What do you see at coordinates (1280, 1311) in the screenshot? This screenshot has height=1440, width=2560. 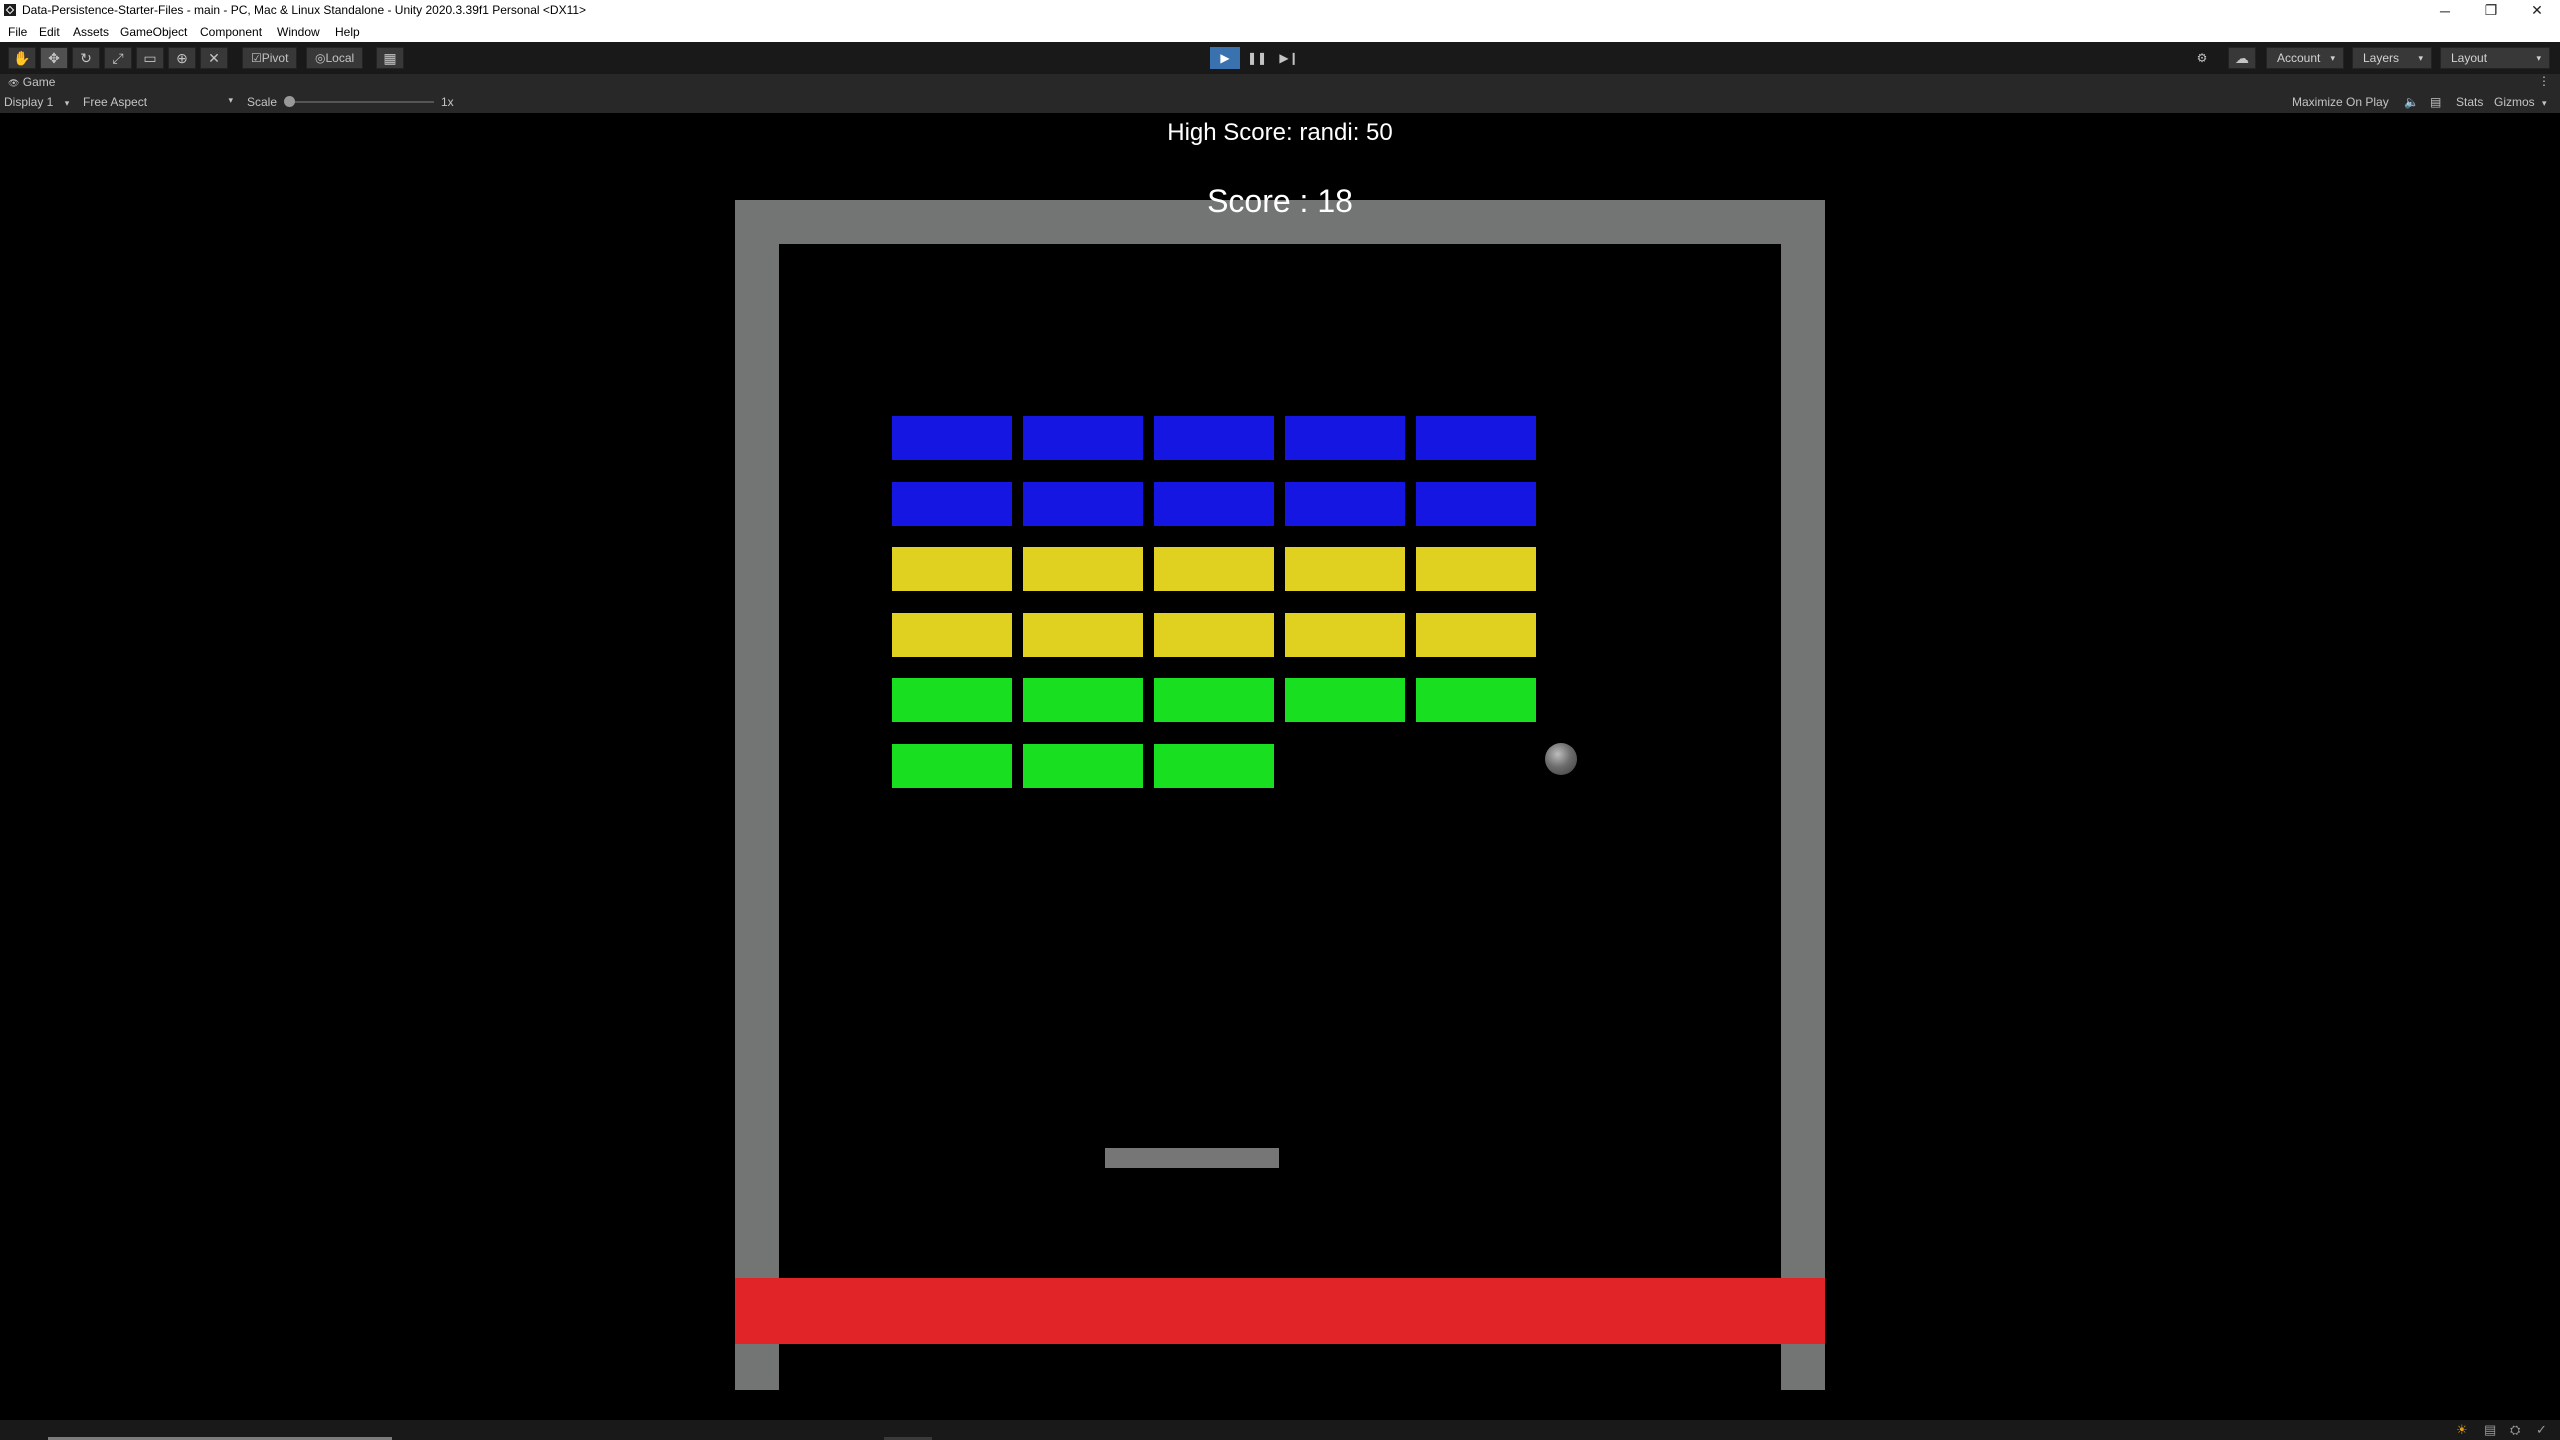 I see `death-zone` at bounding box center [1280, 1311].